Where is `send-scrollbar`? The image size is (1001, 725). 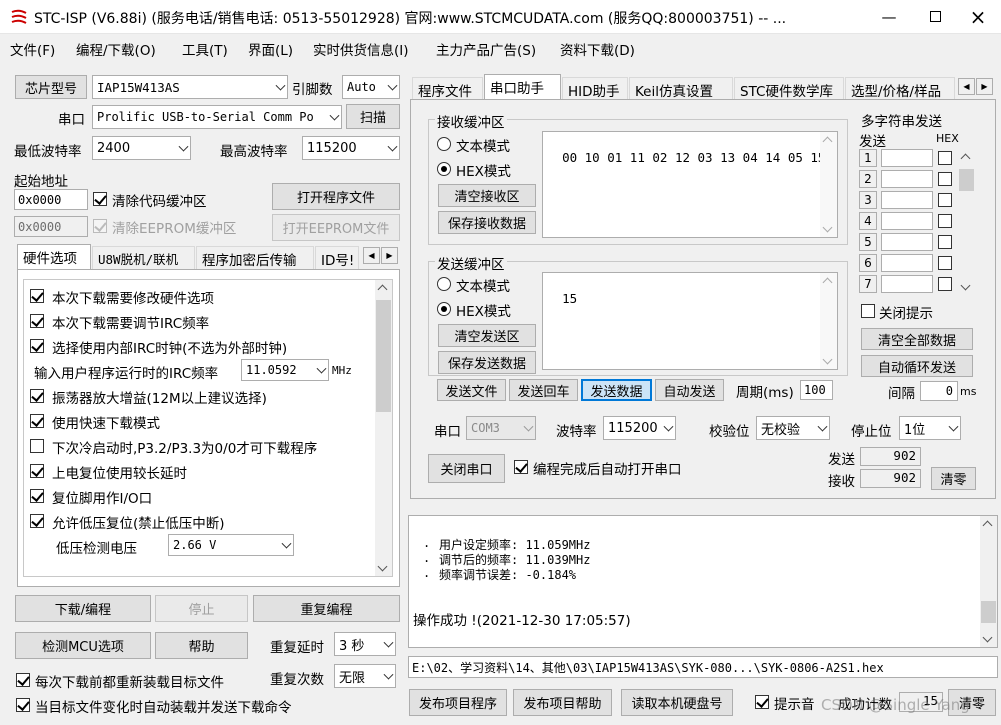 send-scrollbar is located at coordinates (828, 321).